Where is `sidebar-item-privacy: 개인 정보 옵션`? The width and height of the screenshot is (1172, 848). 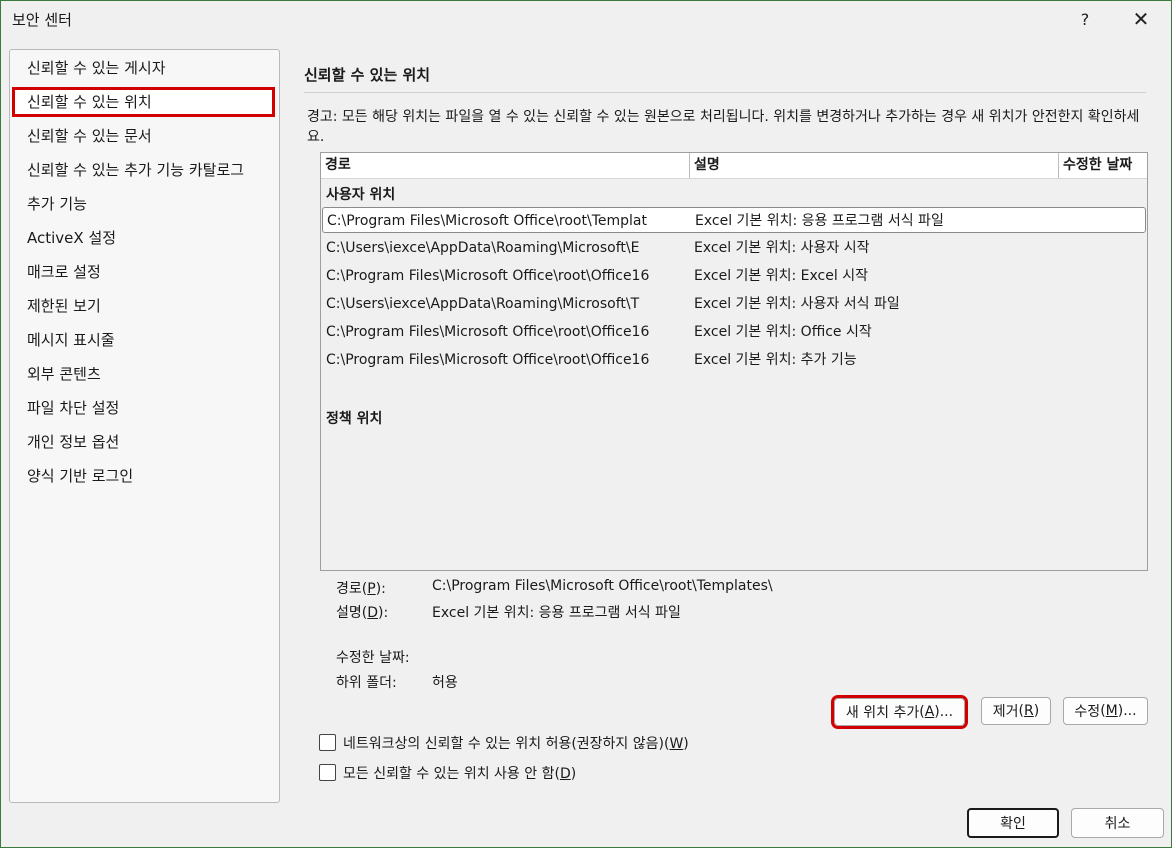
sidebar-item-privacy: 개인 정보 옵션 is located at coordinates (143, 442).